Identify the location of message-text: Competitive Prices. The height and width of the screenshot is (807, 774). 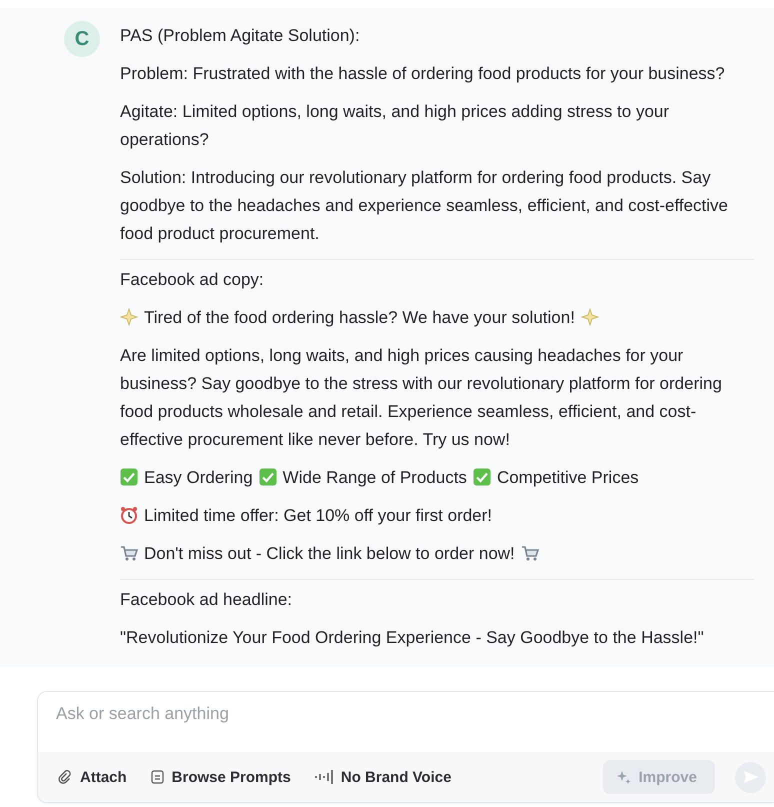
(567, 477).